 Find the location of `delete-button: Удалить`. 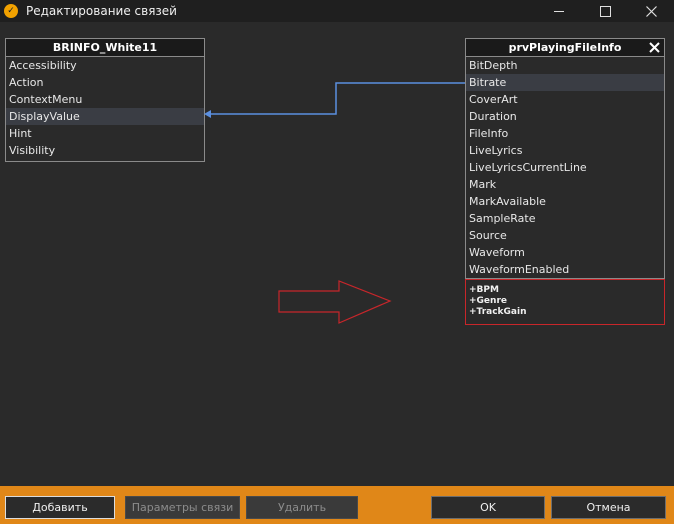

delete-button: Удалить is located at coordinates (302, 507).